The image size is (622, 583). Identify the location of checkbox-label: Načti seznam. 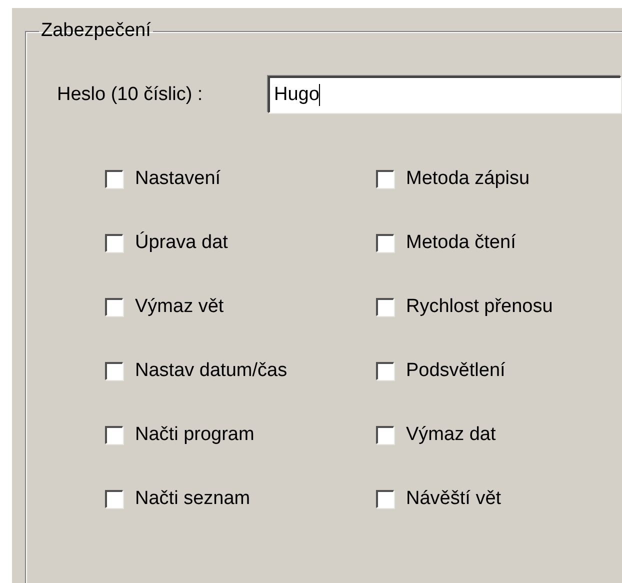
(192, 499).